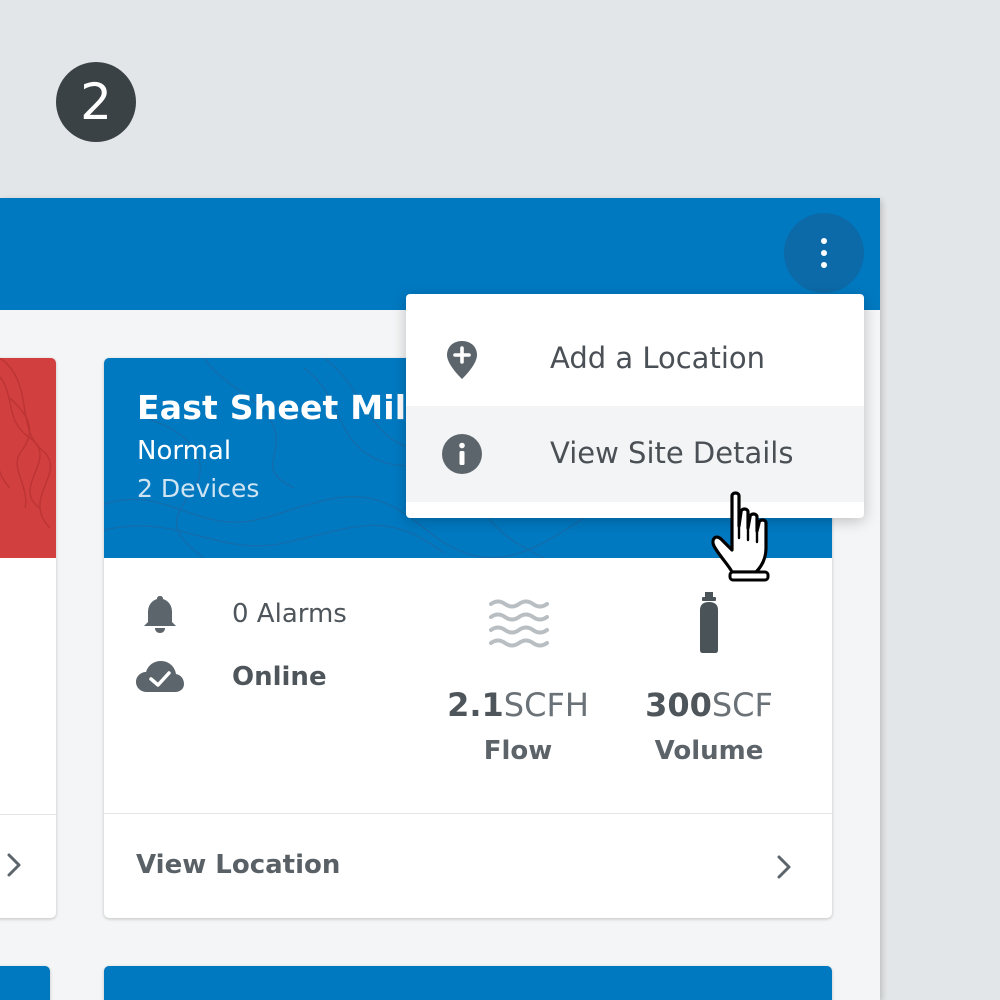 The height and width of the screenshot is (1000, 1000). Describe the element at coordinates (546, 705) in the screenshot. I see `flow-unit: SCFH` at that location.